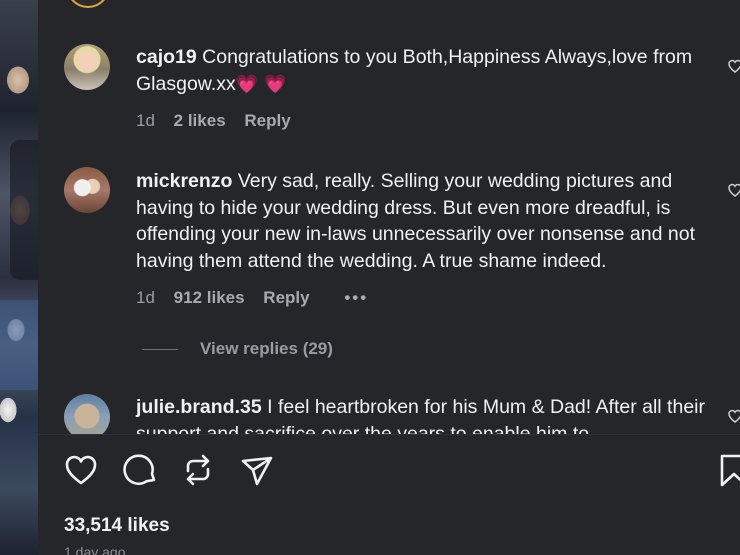 This screenshot has width=740, height=555. I want to click on post-photo, so click(19, 277).